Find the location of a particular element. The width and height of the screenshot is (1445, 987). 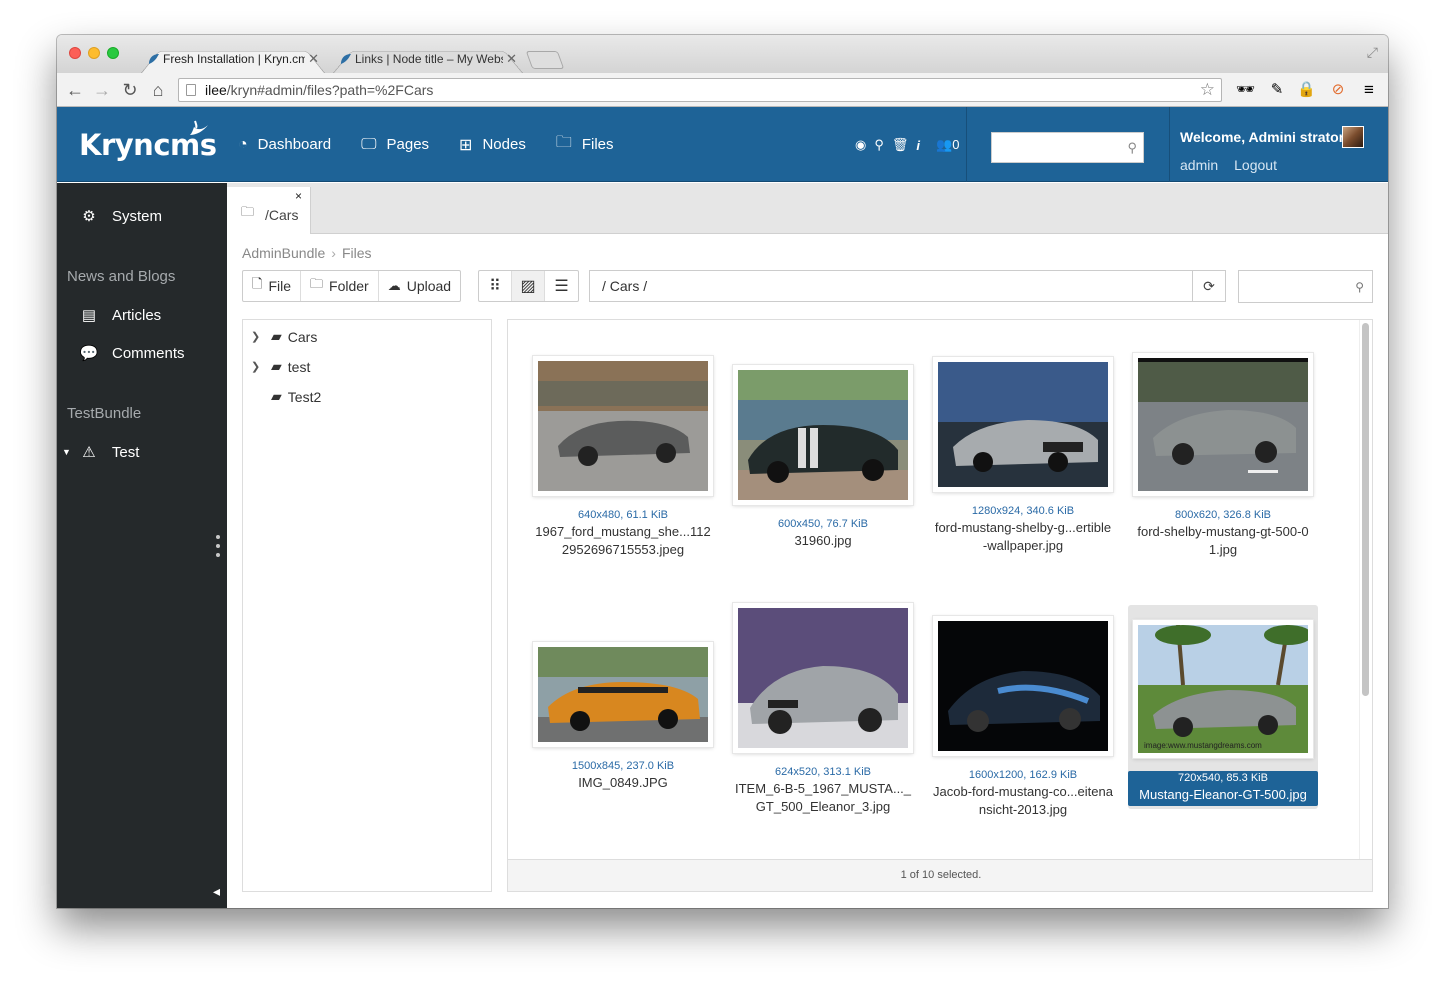

reload-icon: ↻ is located at coordinates (130, 90).